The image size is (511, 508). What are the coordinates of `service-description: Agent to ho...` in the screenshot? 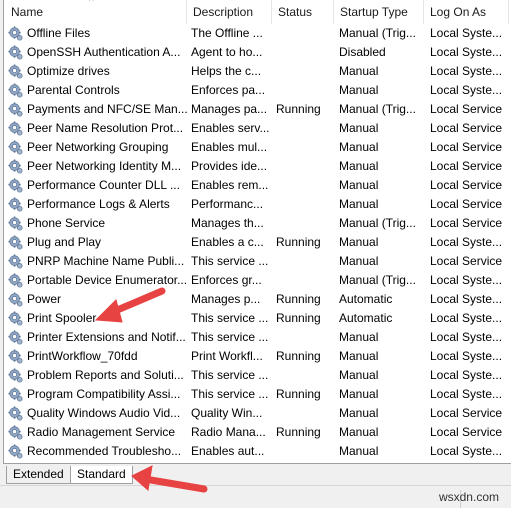 It's located at (227, 52).